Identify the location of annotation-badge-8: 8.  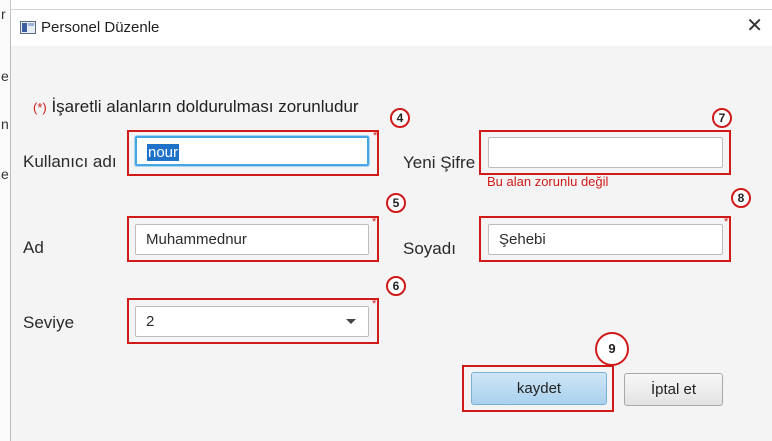
(741, 198).